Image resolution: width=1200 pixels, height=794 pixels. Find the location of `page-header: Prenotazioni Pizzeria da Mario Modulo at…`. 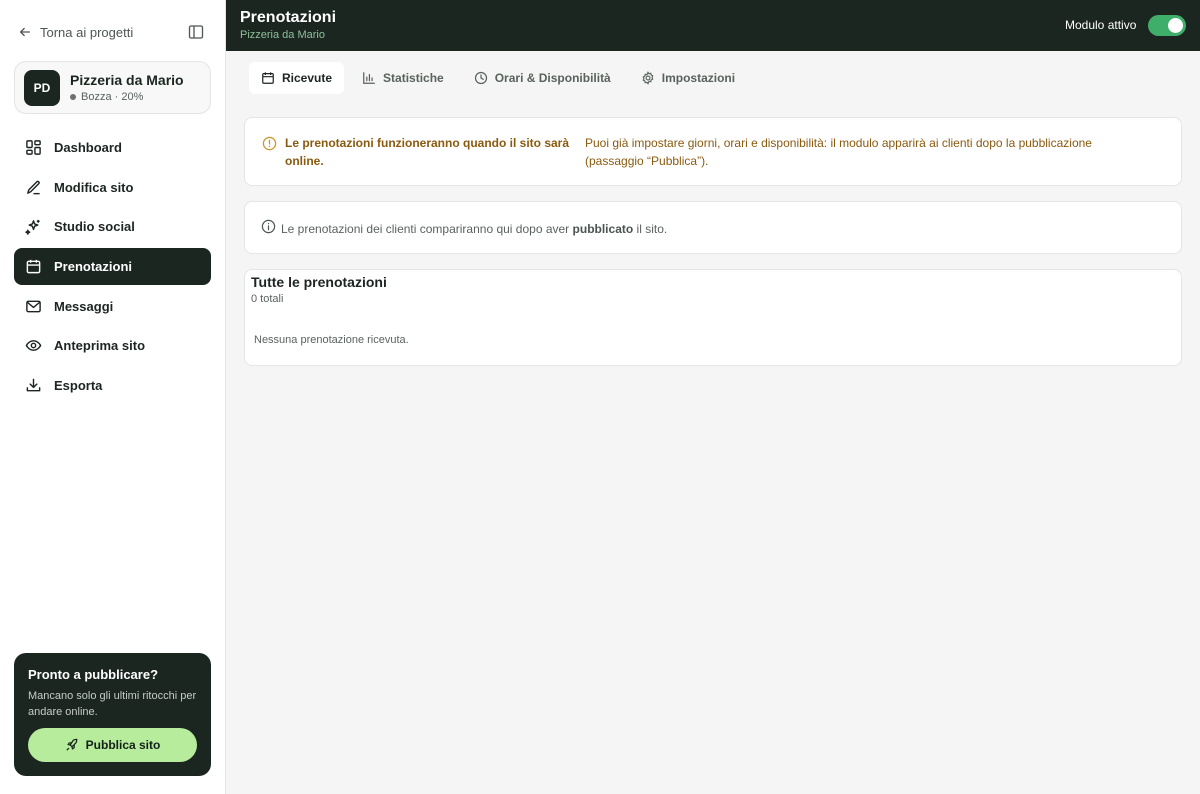

page-header: Prenotazioni Pizzeria da Mario Modulo at… is located at coordinates (713, 25).